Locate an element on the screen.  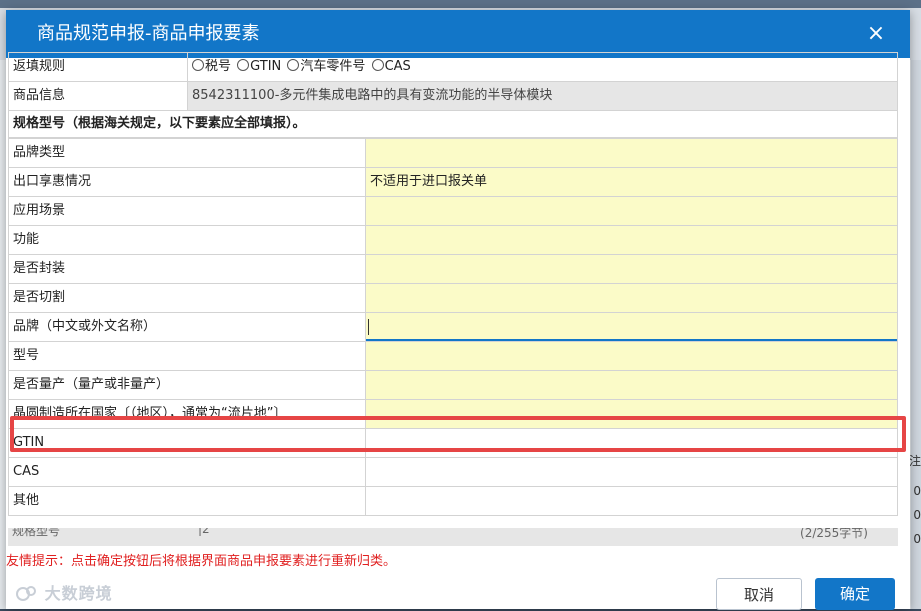
radio-label: GTIN is located at coordinates (266, 66).